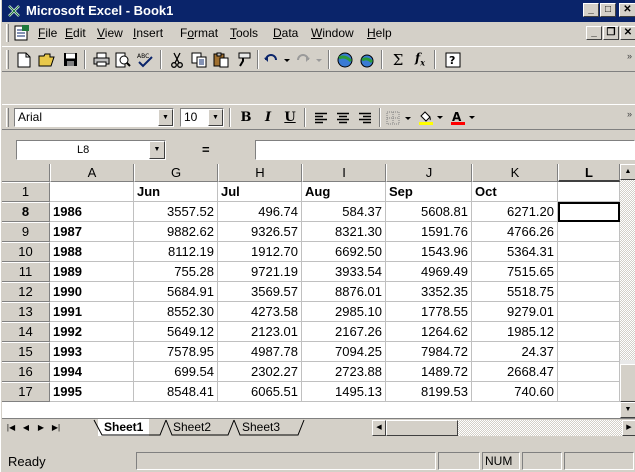  What do you see at coordinates (176, 232) in the screenshot?
I see `value-cell: 9882.62` at bounding box center [176, 232].